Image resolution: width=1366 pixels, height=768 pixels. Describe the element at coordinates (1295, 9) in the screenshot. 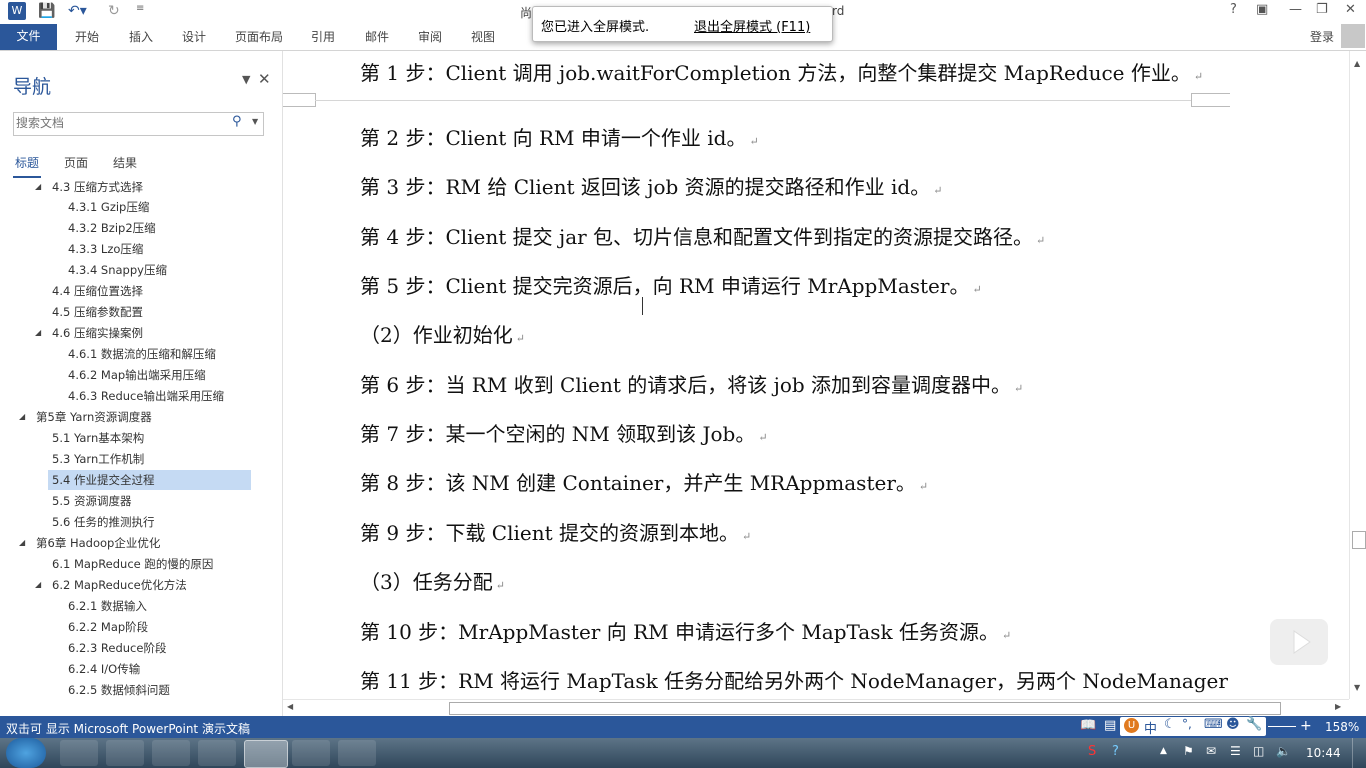

I see `minimize-button: —` at that location.